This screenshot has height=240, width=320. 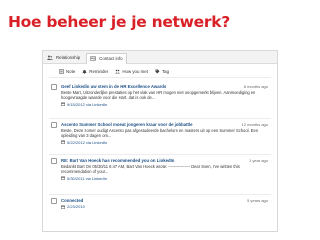 What do you see at coordinates (87, 104) in the screenshot?
I see `feed-item-date: 9/15/2012 via LinkedIn` at bounding box center [87, 104].